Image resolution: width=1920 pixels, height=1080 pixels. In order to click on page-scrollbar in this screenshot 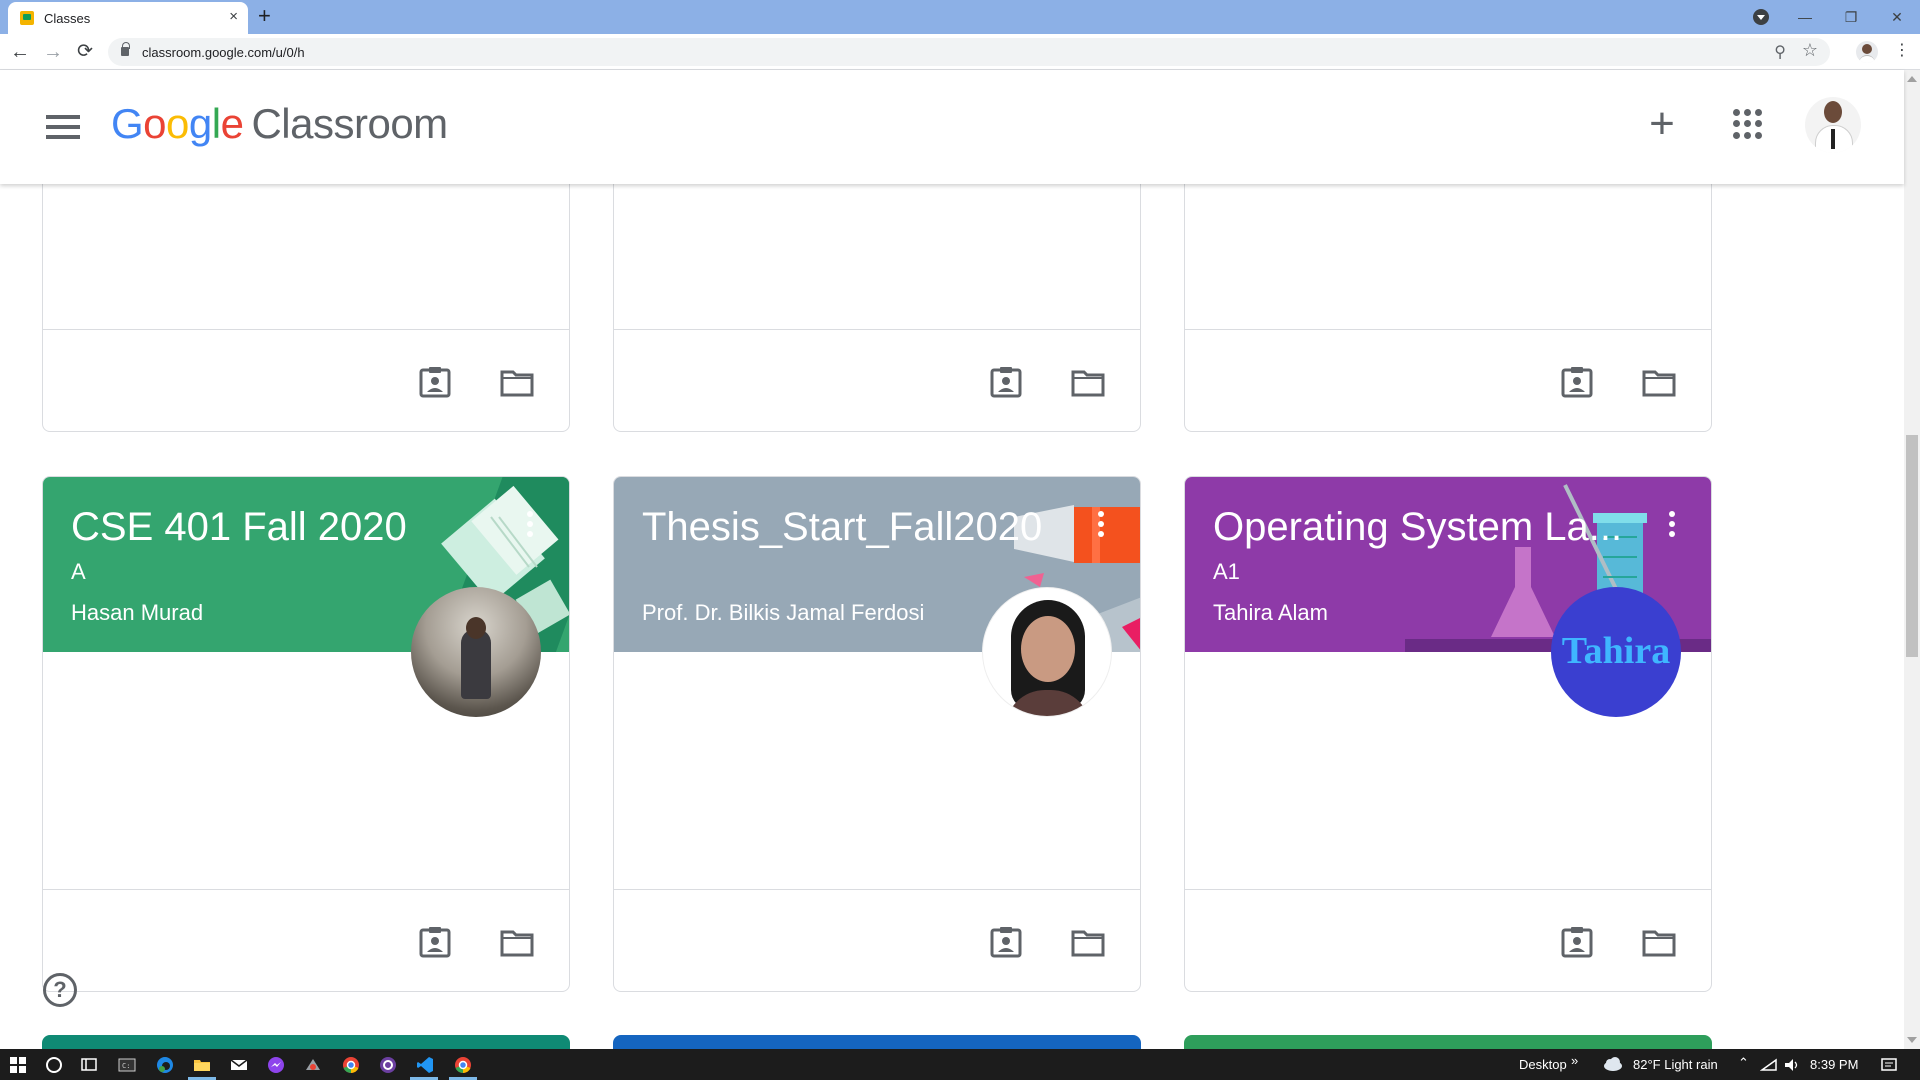, I will do `click(1912, 559)`.